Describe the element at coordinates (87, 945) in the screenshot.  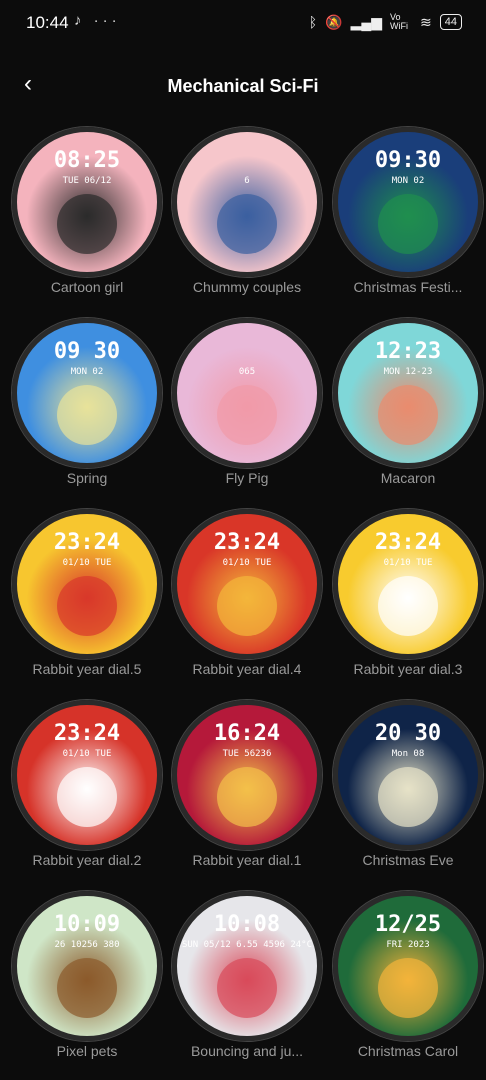
I see `face-date: 26 10256 380` at that location.